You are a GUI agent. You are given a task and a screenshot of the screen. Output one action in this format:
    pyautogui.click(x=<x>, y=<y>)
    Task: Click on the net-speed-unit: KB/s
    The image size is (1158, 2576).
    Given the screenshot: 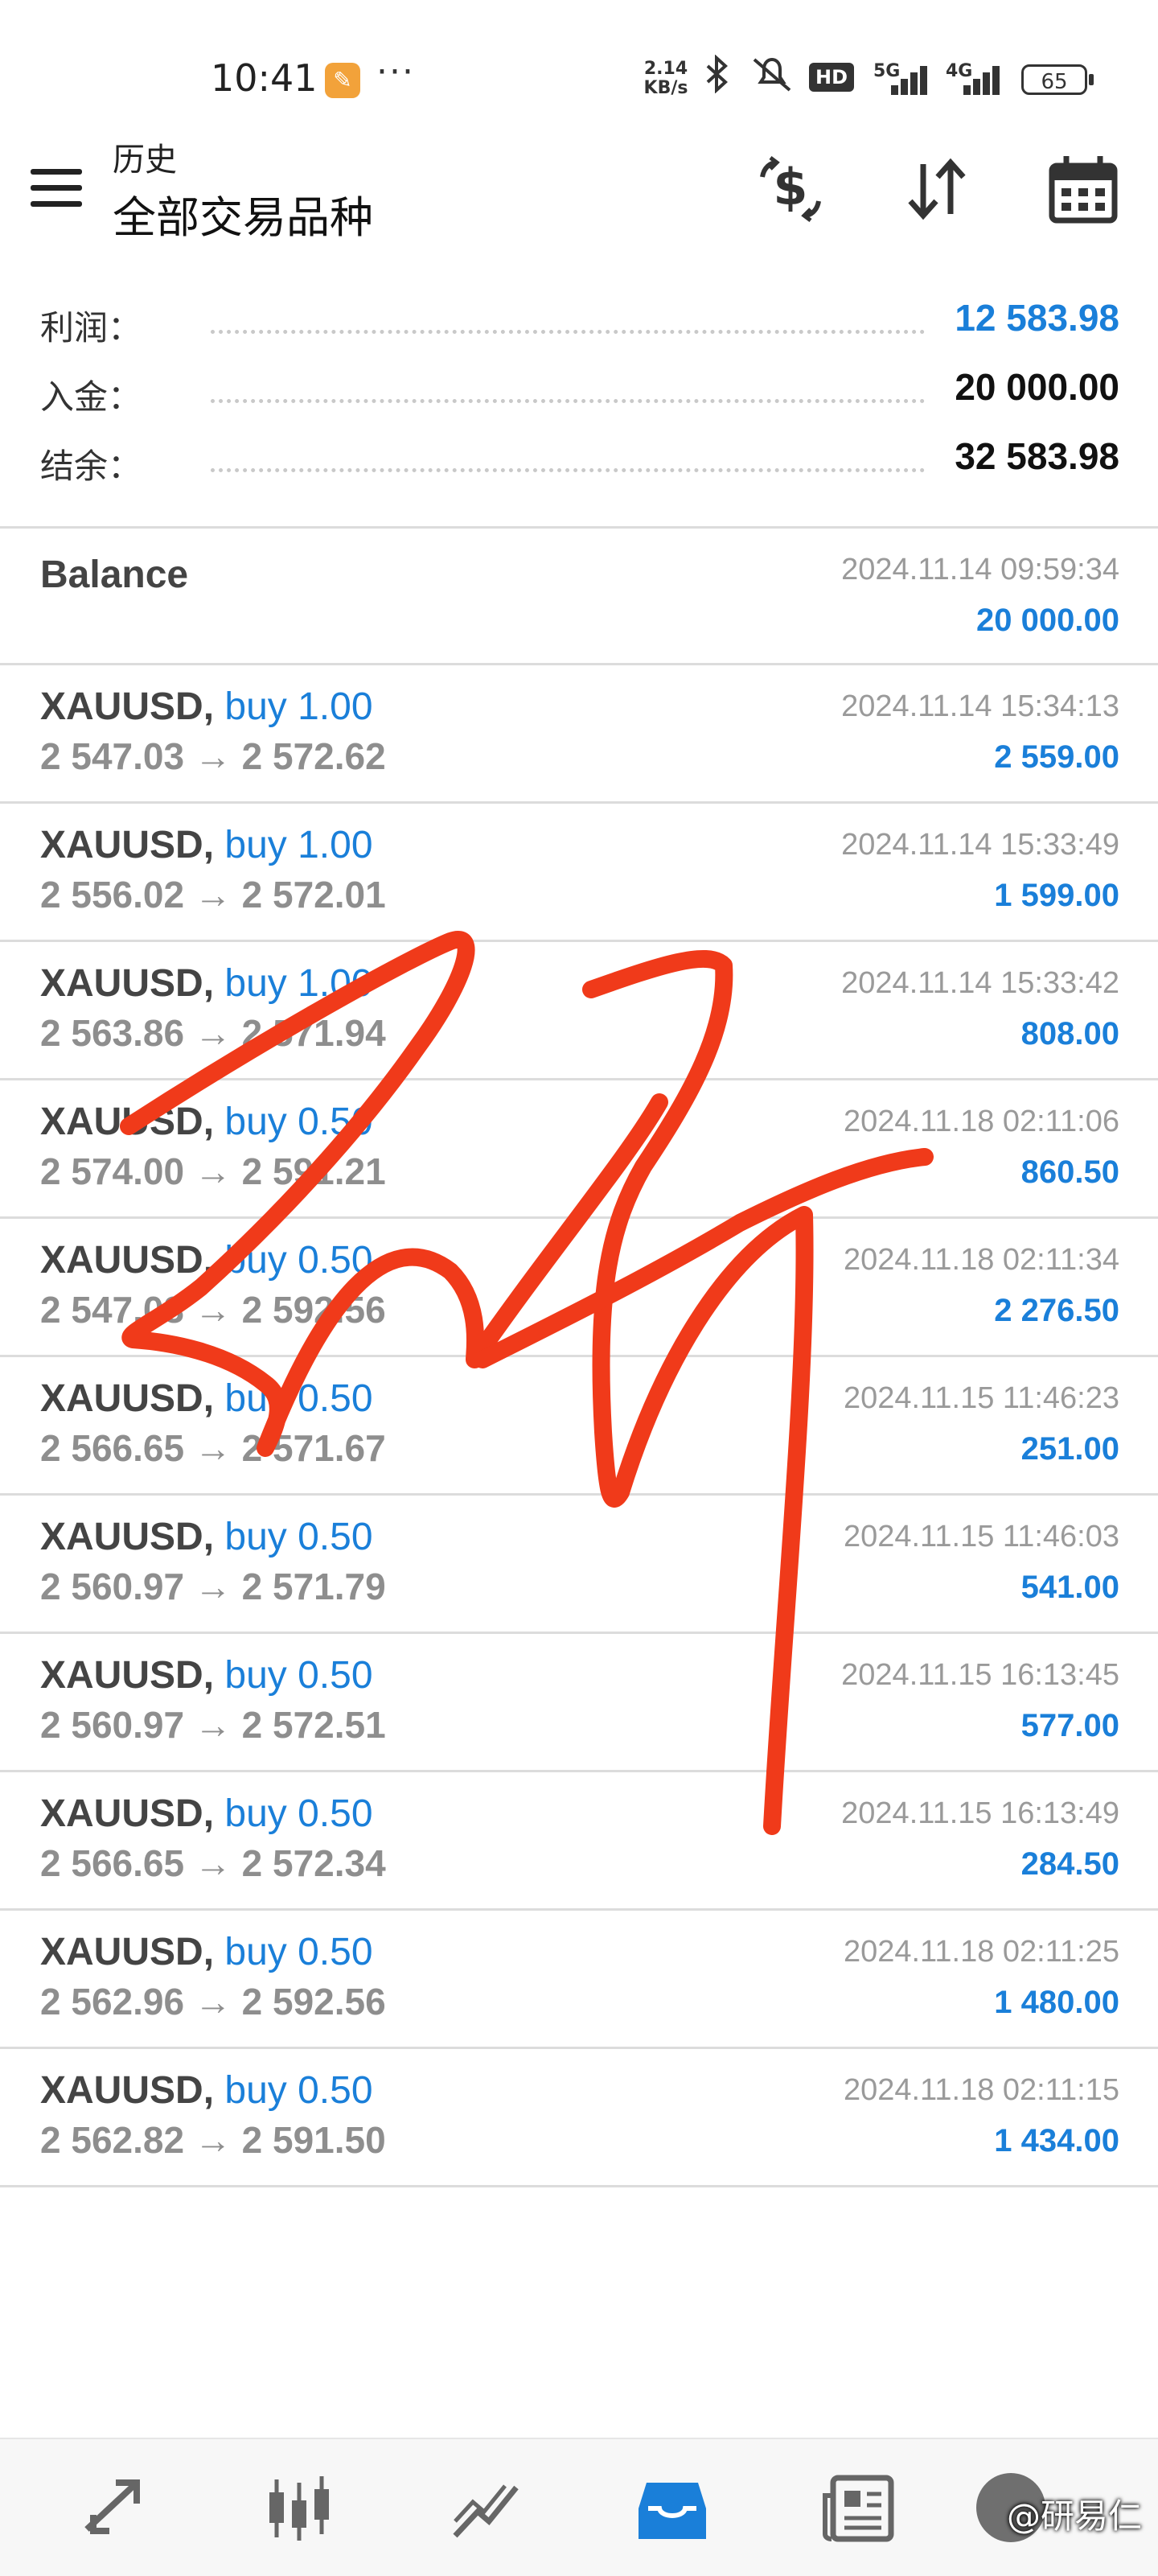 What is the action you would take?
    pyautogui.click(x=665, y=88)
    